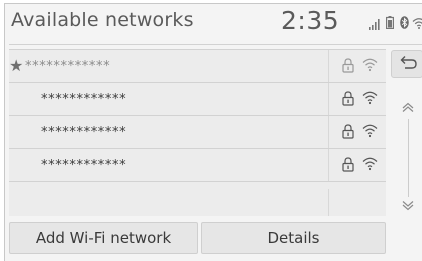 This screenshot has height=261, width=422. Describe the element at coordinates (103, 238) in the screenshot. I see `add-wifi-network-button: Add Wi-Fi network` at that location.